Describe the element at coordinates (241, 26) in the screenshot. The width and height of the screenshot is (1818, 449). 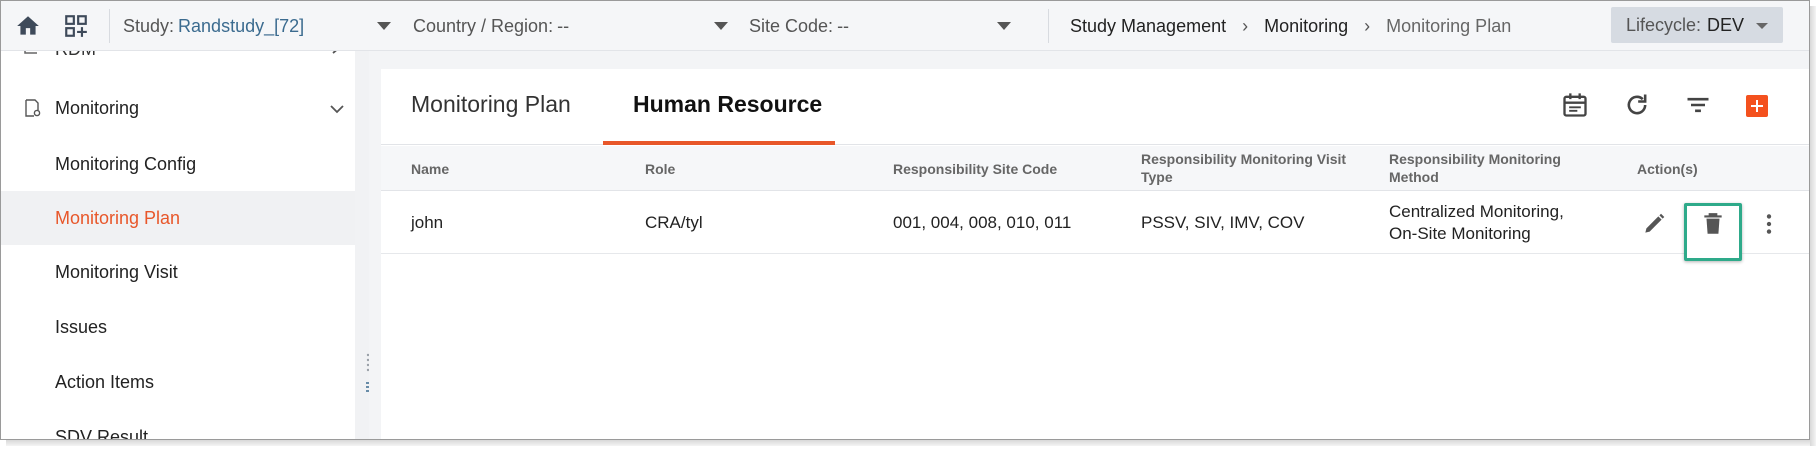
I see `study-value: Randstudy_[72]` at that location.